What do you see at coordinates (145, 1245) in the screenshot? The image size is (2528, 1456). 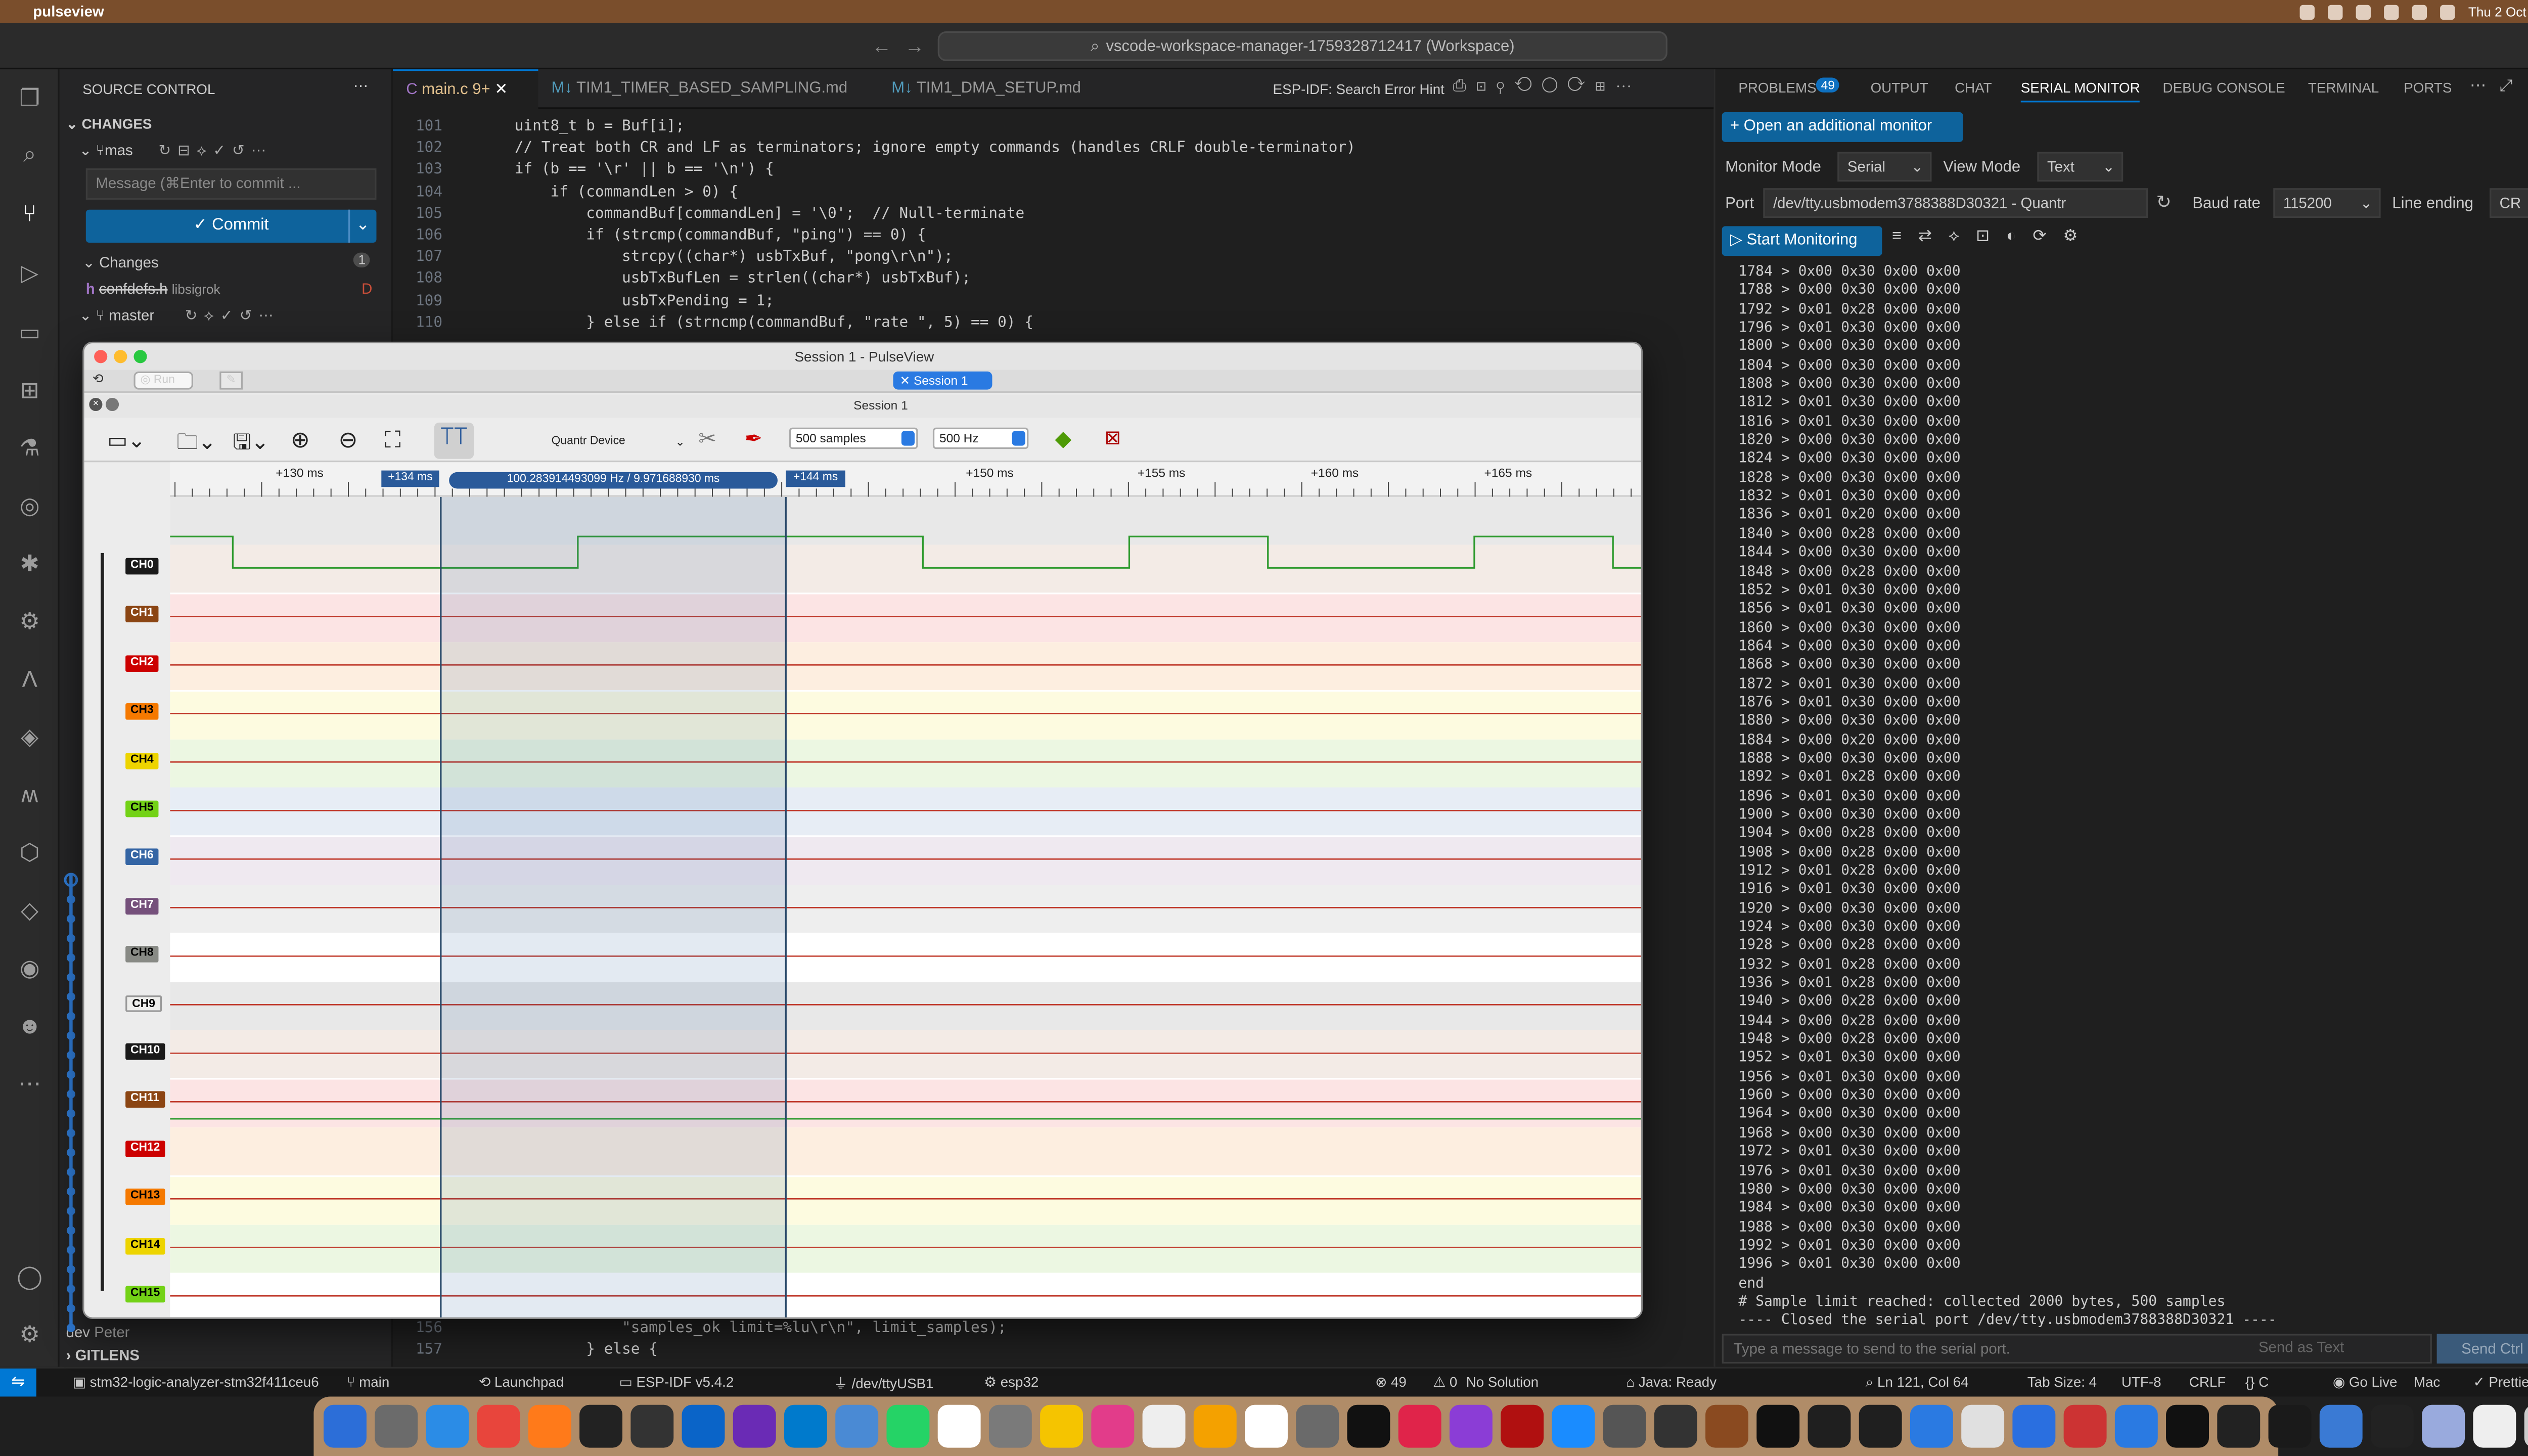 I see `channel-label: CH14` at bounding box center [145, 1245].